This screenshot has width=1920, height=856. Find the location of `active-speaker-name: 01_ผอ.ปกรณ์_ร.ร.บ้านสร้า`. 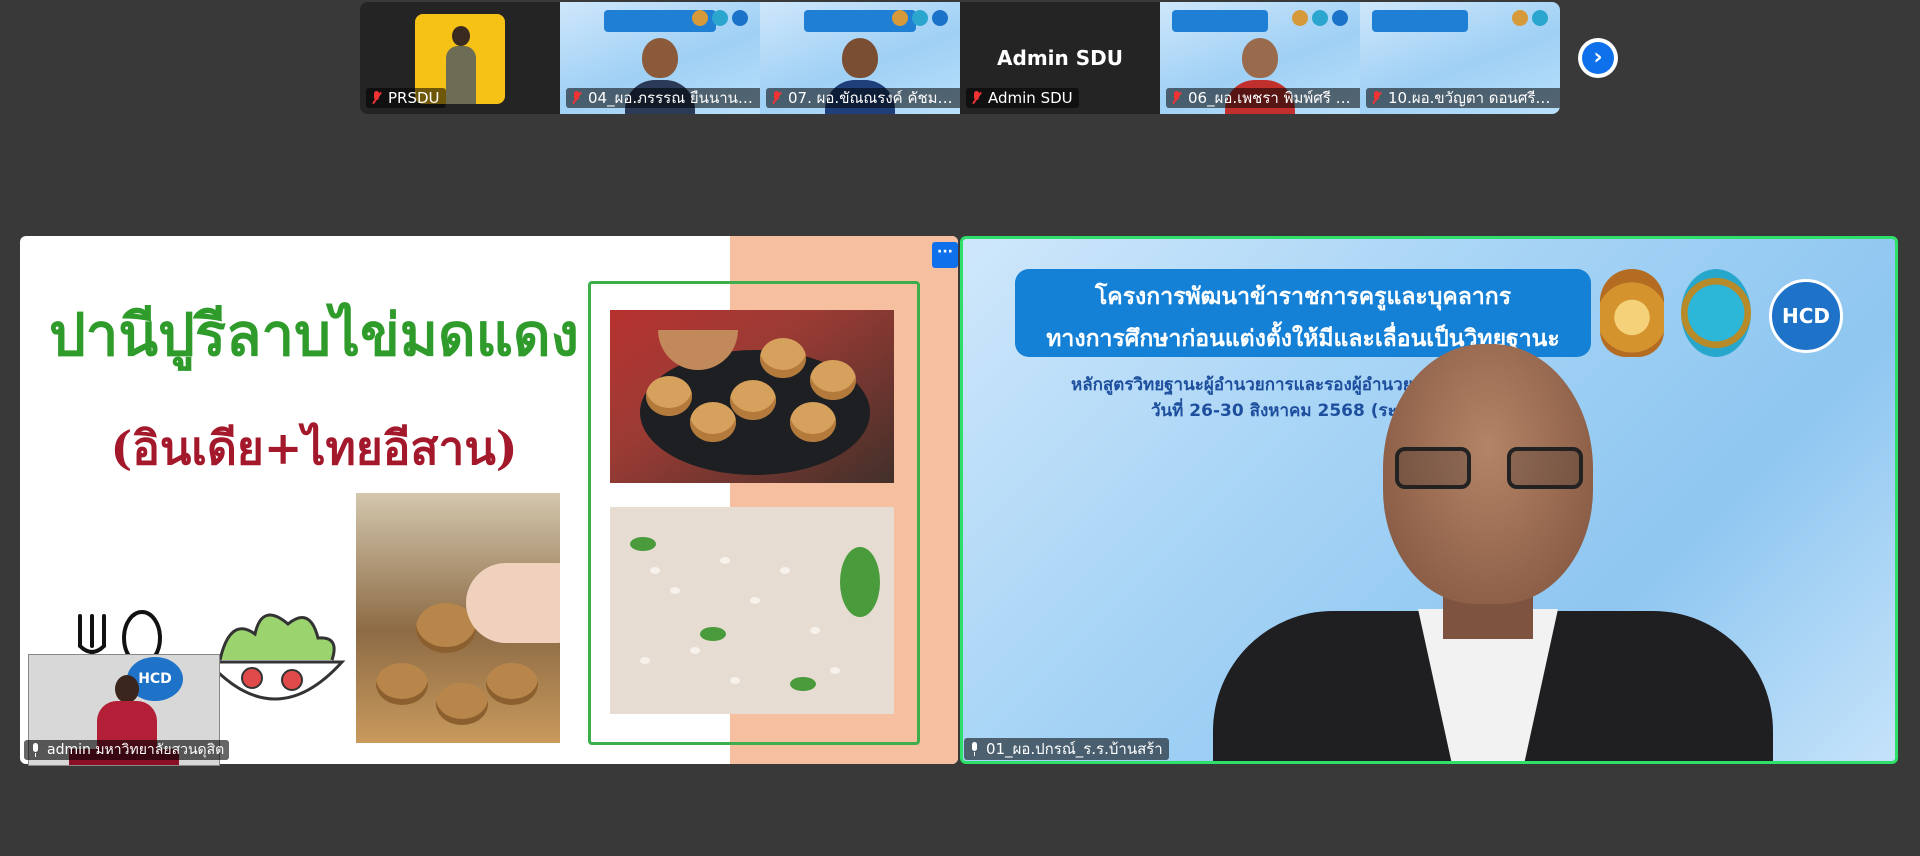

active-speaker-name: 01_ผอ.ปกรณ์_ร.ร.บ้านสร้า is located at coordinates (1074, 749).